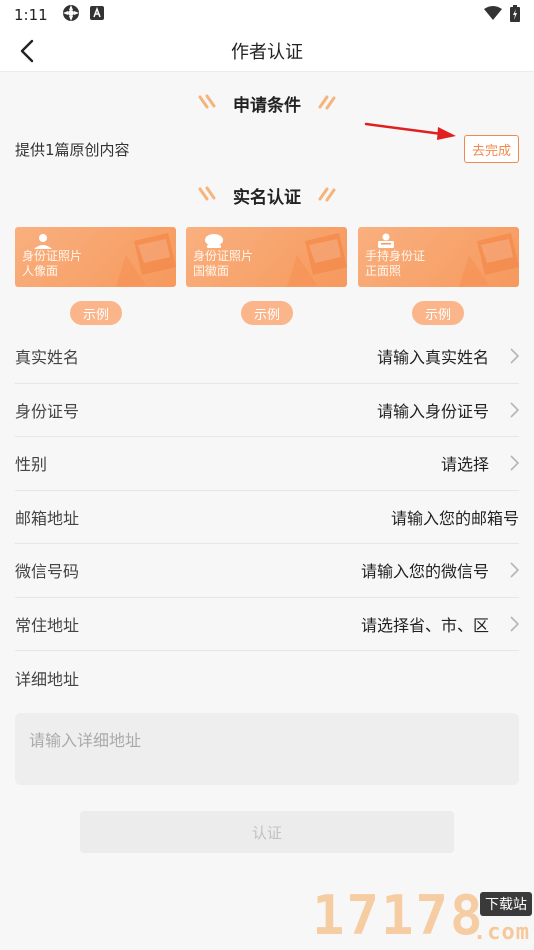 This screenshot has height=950, width=534. Describe the element at coordinates (267, 624) in the screenshot. I see `form-row-residence: 常住地址 请选择省、市、区` at that location.